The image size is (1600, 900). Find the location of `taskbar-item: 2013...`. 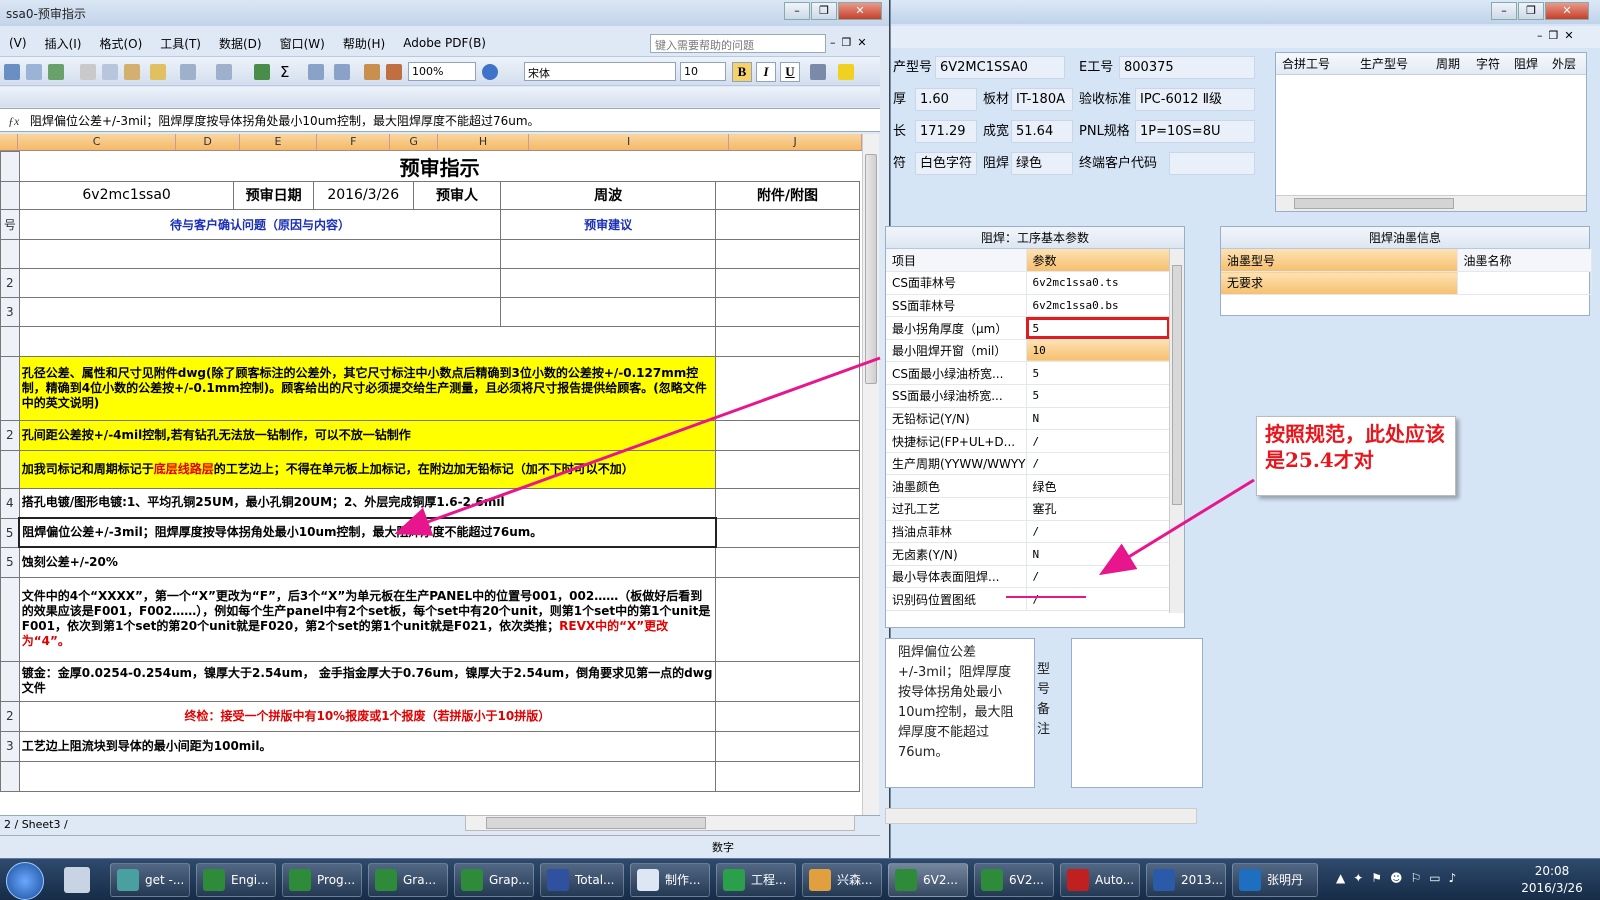

taskbar-item: 2013... is located at coordinates (1186, 880).